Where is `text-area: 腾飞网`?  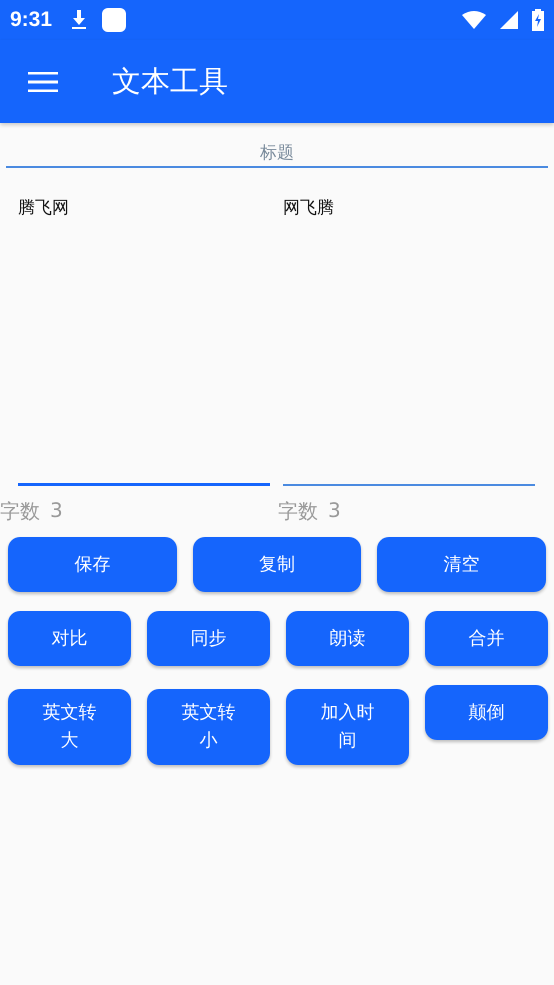
text-area: 腾飞网 is located at coordinates (144, 334).